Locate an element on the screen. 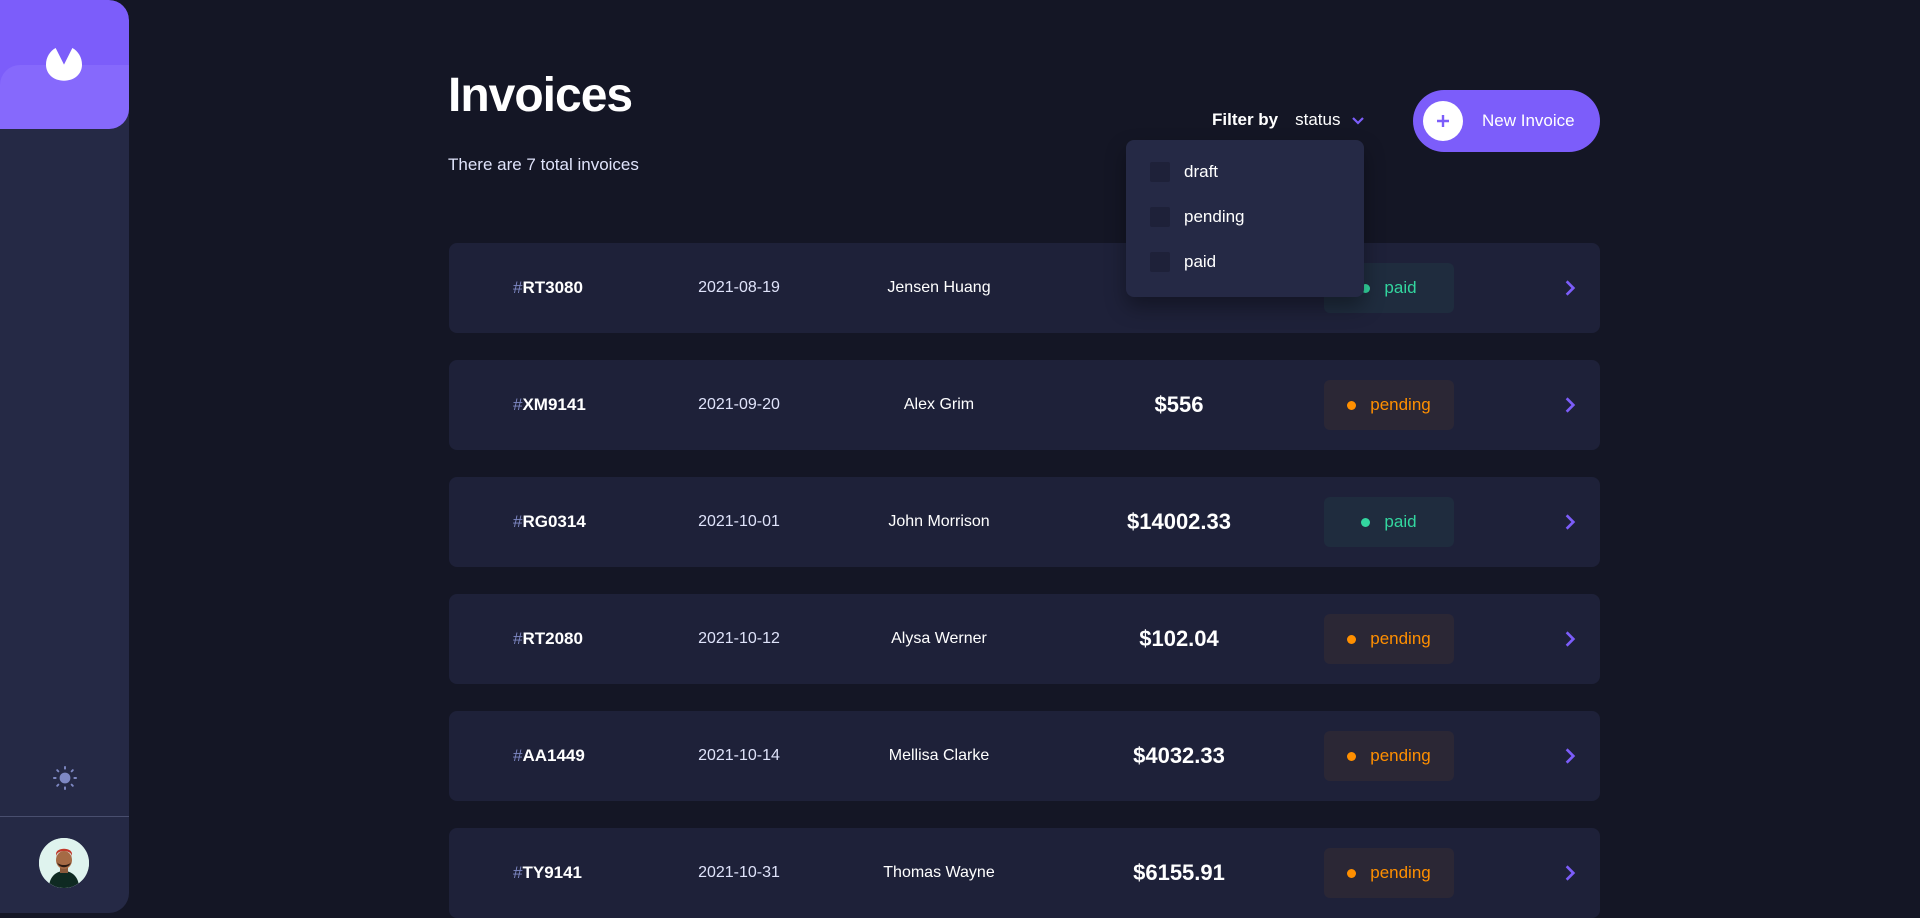 This screenshot has height=918, width=1920. sidebar is located at coordinates (64, 456).